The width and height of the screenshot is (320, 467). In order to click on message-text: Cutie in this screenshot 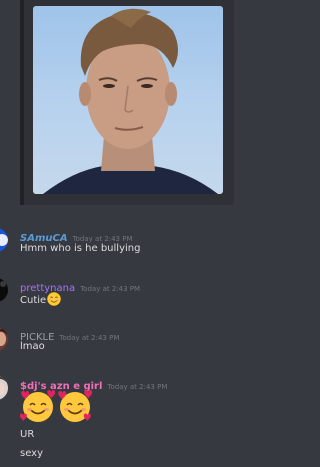, I will do `click(33, 300)`.